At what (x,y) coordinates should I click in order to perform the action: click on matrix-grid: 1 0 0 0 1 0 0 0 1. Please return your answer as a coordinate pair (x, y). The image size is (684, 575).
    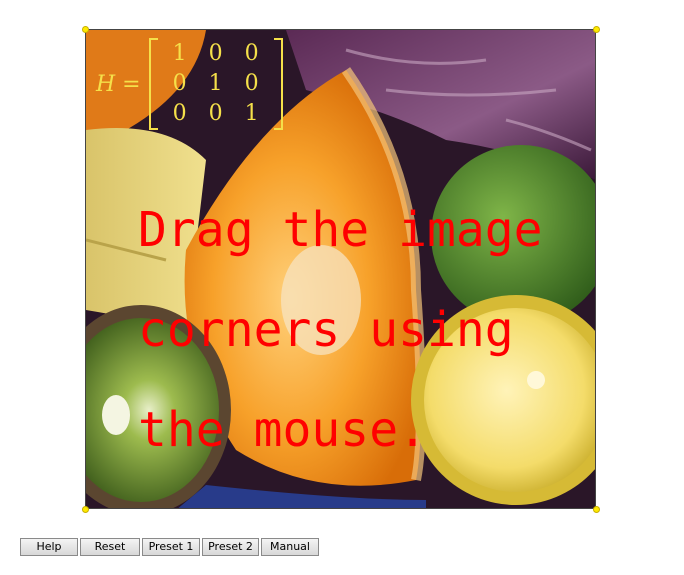
    Looking at the image, I should click on (216, 84).